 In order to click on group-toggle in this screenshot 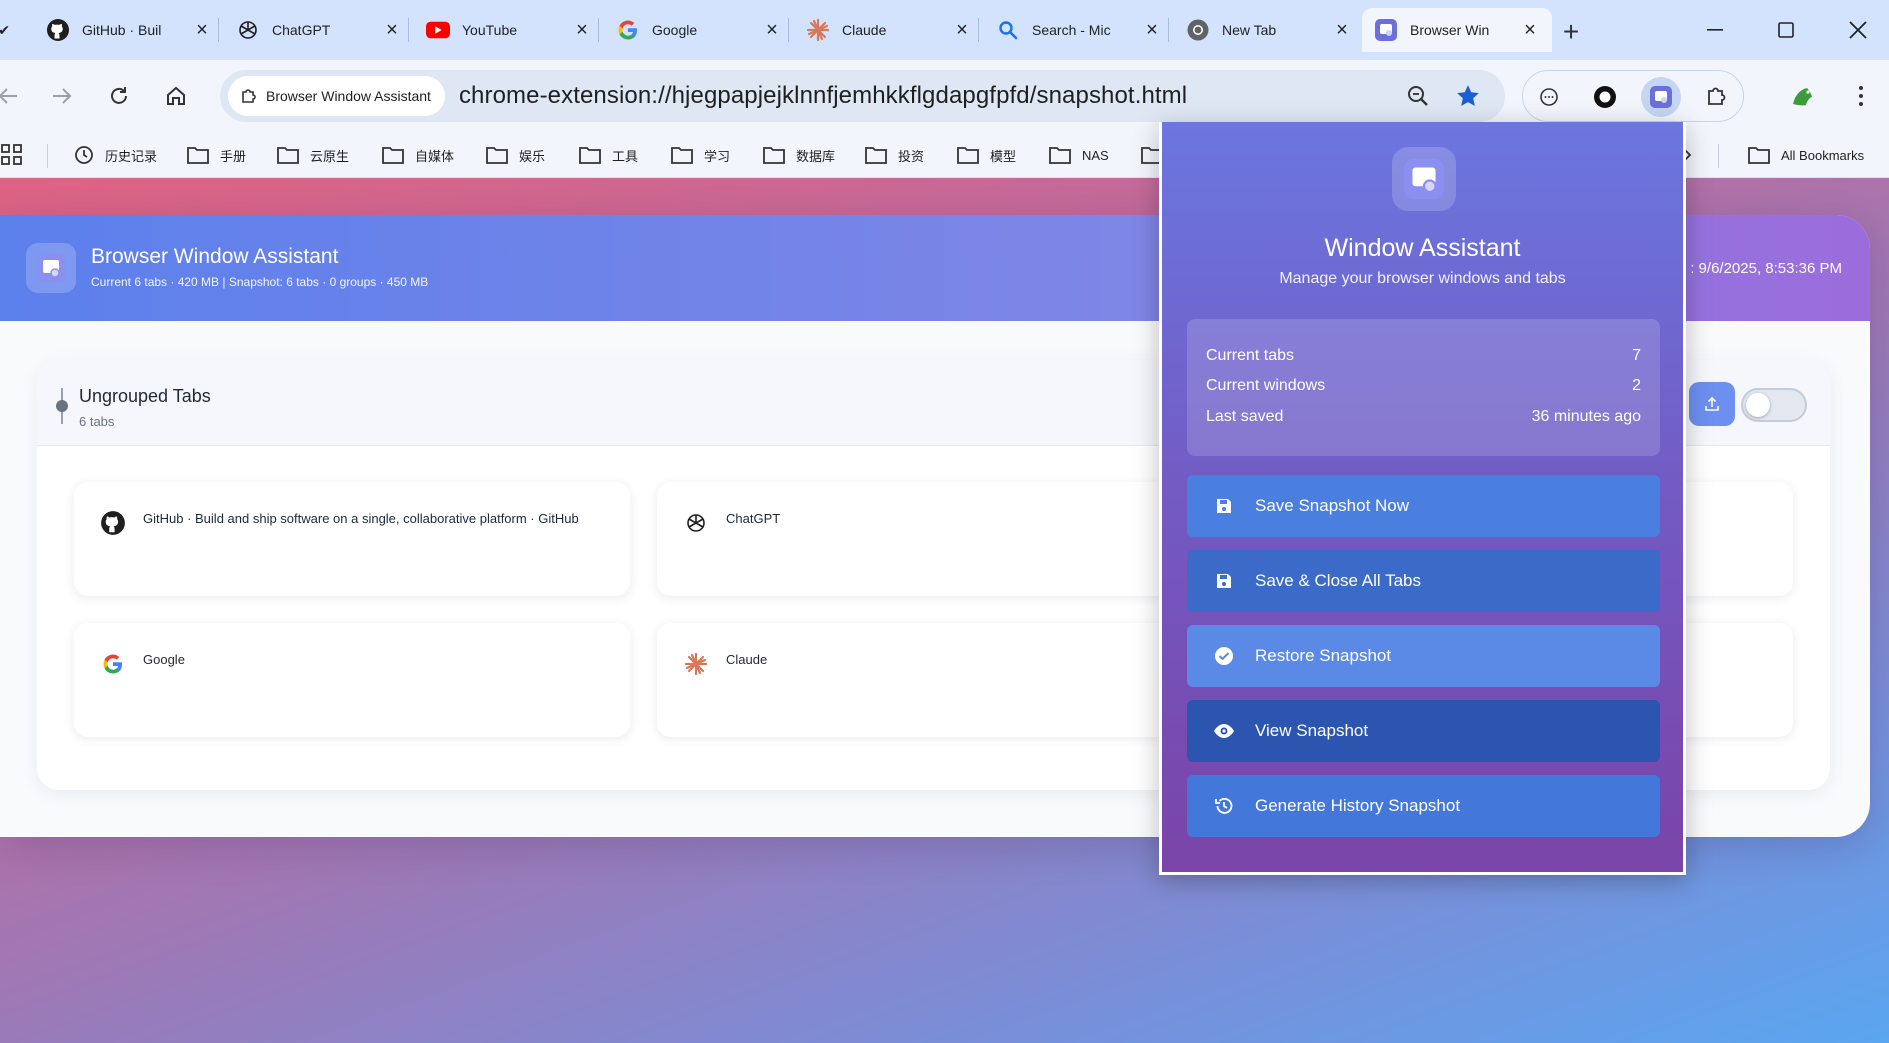, I will do `click(1774, 405)`.